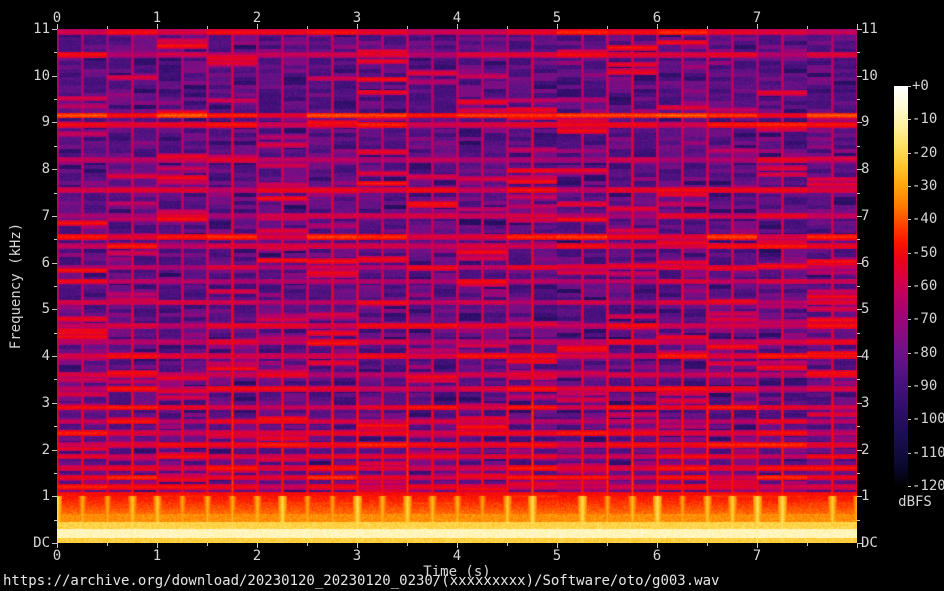 This screenshot has height=591, width=944. What do you see at coordinates (45, 216) in the screenshot?
I see `y-tick-label-left-7: 7` at bounding box center [45, 216].